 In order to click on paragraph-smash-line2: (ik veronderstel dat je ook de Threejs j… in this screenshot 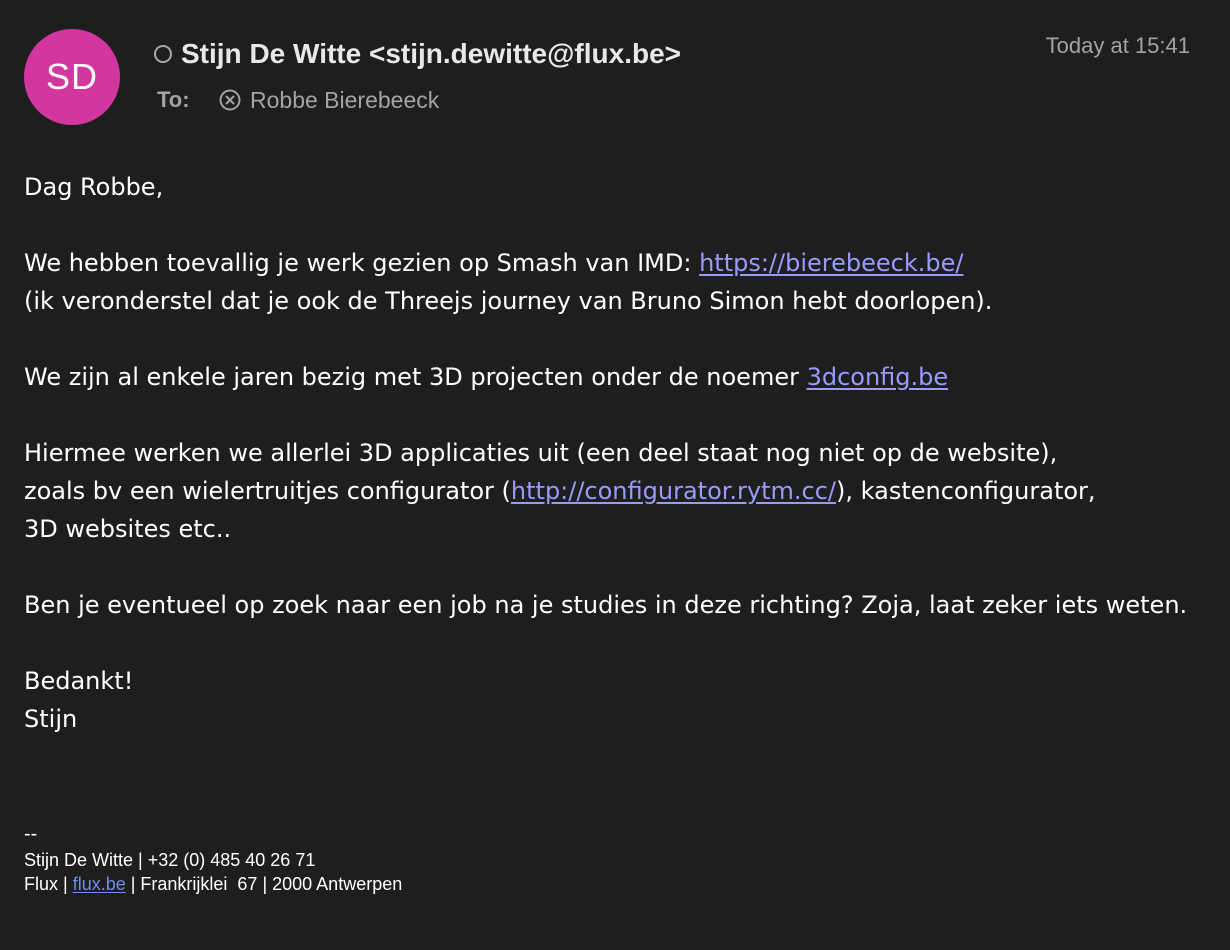, I will do `click(508, 301)`.